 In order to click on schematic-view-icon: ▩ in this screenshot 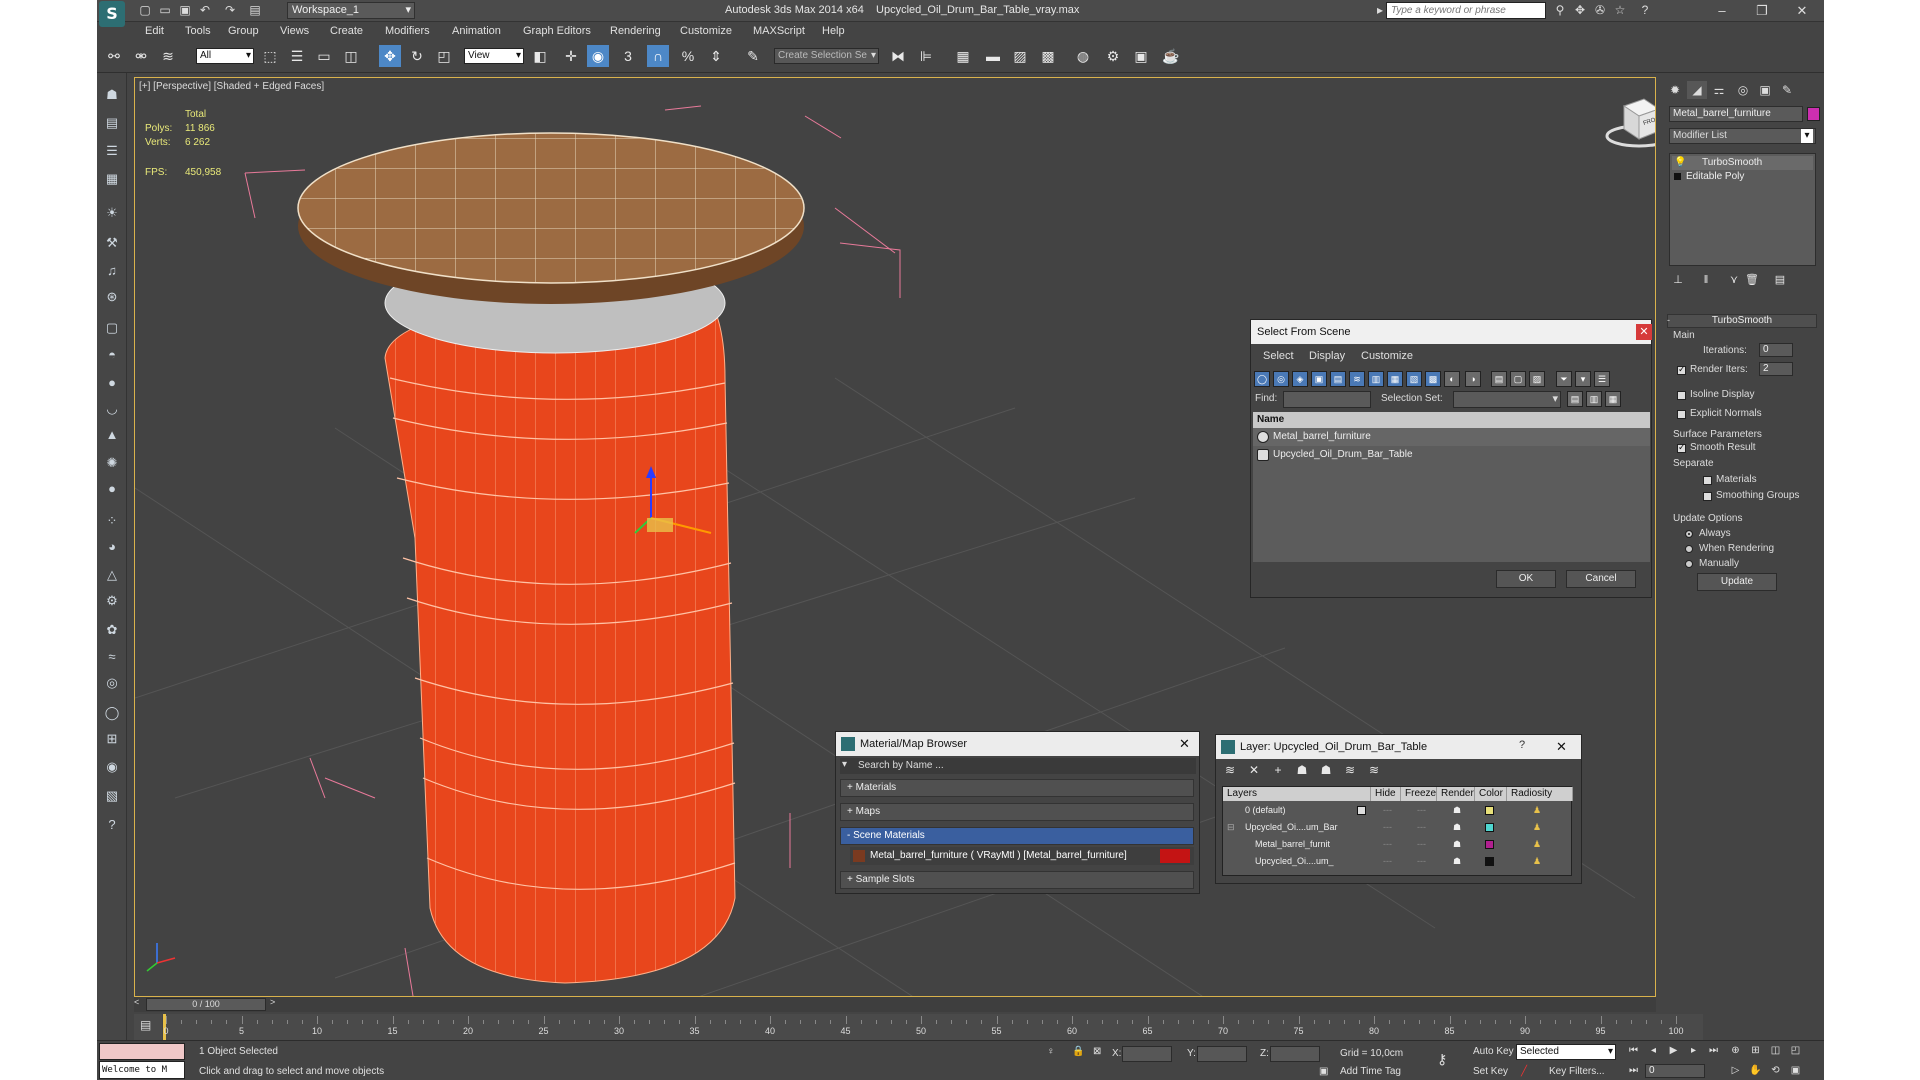, I will do `click(1048, 56)`.